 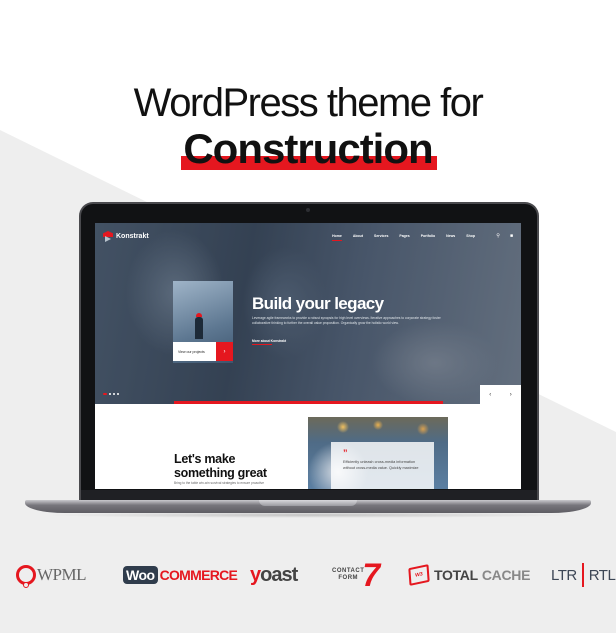 What do you see at coordinates (602, 575) in the screenshot?
I see `rtl-text: RTL` at bounding box center [602, 575].